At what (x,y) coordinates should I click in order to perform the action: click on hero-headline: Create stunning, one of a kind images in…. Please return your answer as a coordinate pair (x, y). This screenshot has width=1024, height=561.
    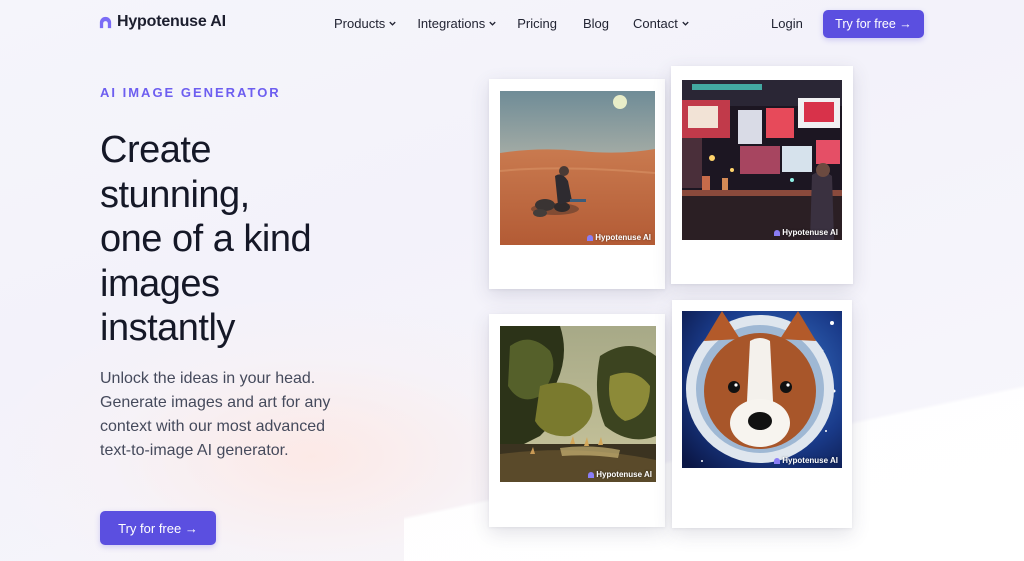
    Looking at the image, I should click on (260, 239).